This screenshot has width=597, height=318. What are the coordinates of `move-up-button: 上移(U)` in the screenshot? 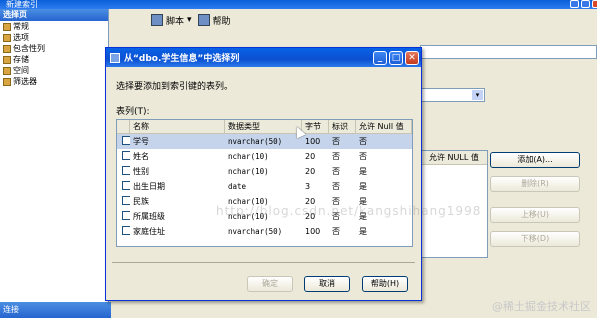 It's located at (535, 215).